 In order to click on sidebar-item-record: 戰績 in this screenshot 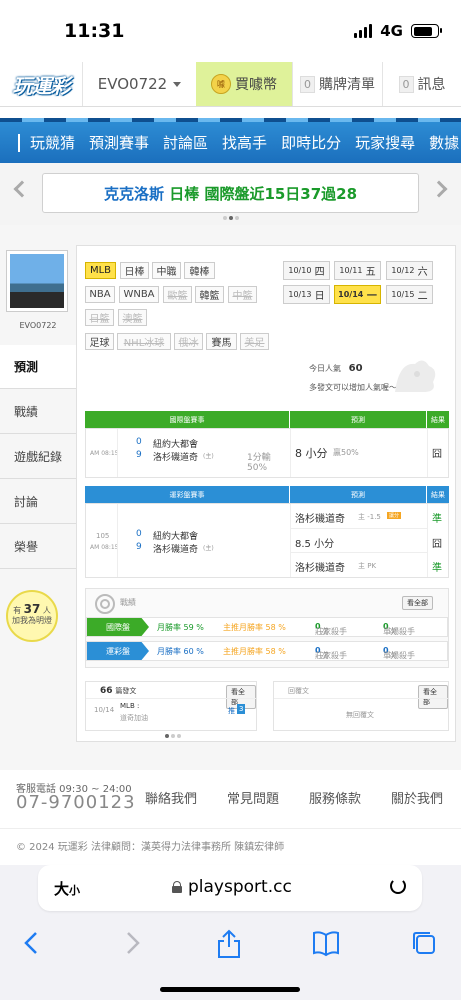, I will do `click(38, 412)`.